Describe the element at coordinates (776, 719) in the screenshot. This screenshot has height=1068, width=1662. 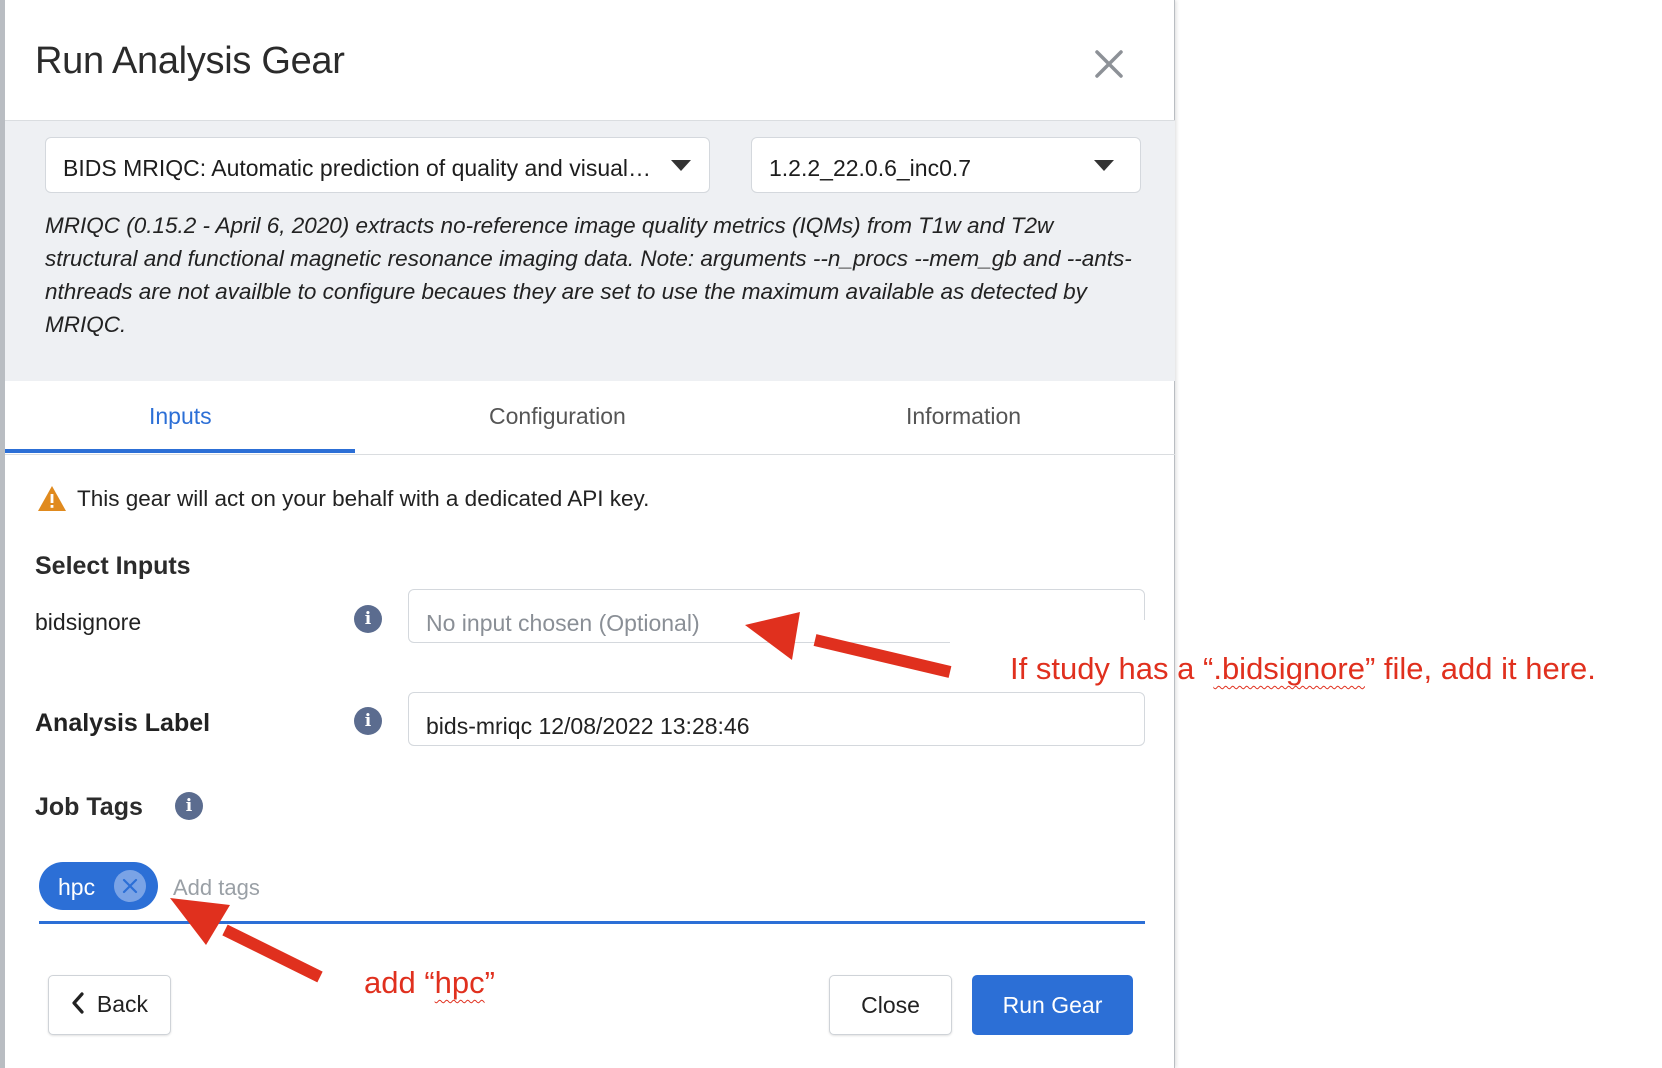
I see `analysis-label-input` at that location.